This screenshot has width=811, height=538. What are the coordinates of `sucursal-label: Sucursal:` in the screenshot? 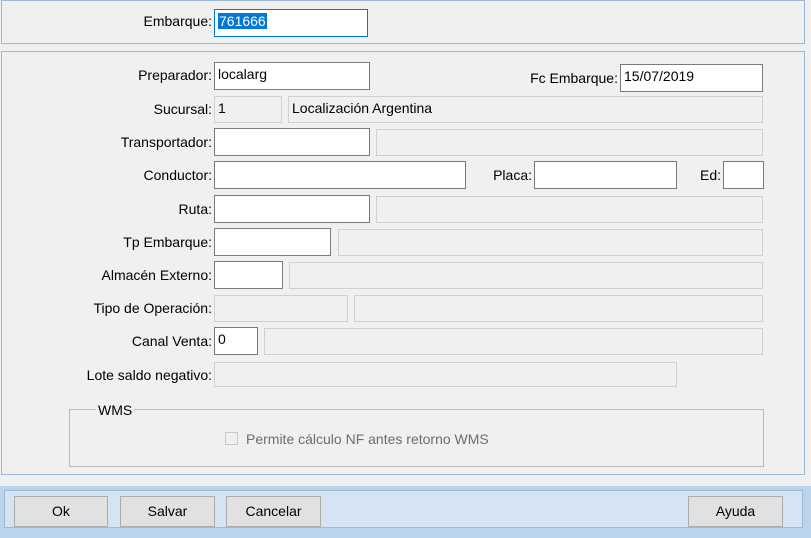 It's located at (182, 109).